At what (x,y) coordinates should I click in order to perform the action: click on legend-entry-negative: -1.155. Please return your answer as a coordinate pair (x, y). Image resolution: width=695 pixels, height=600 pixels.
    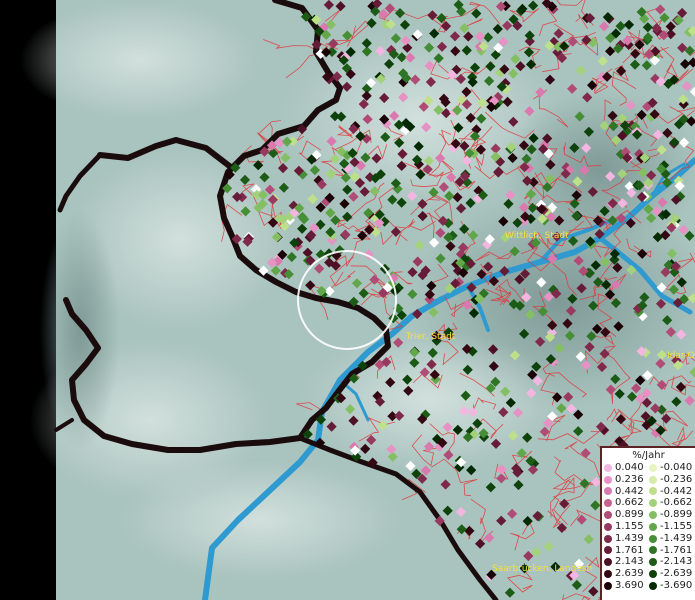
    Looking at the image, I should click on (670, 527).